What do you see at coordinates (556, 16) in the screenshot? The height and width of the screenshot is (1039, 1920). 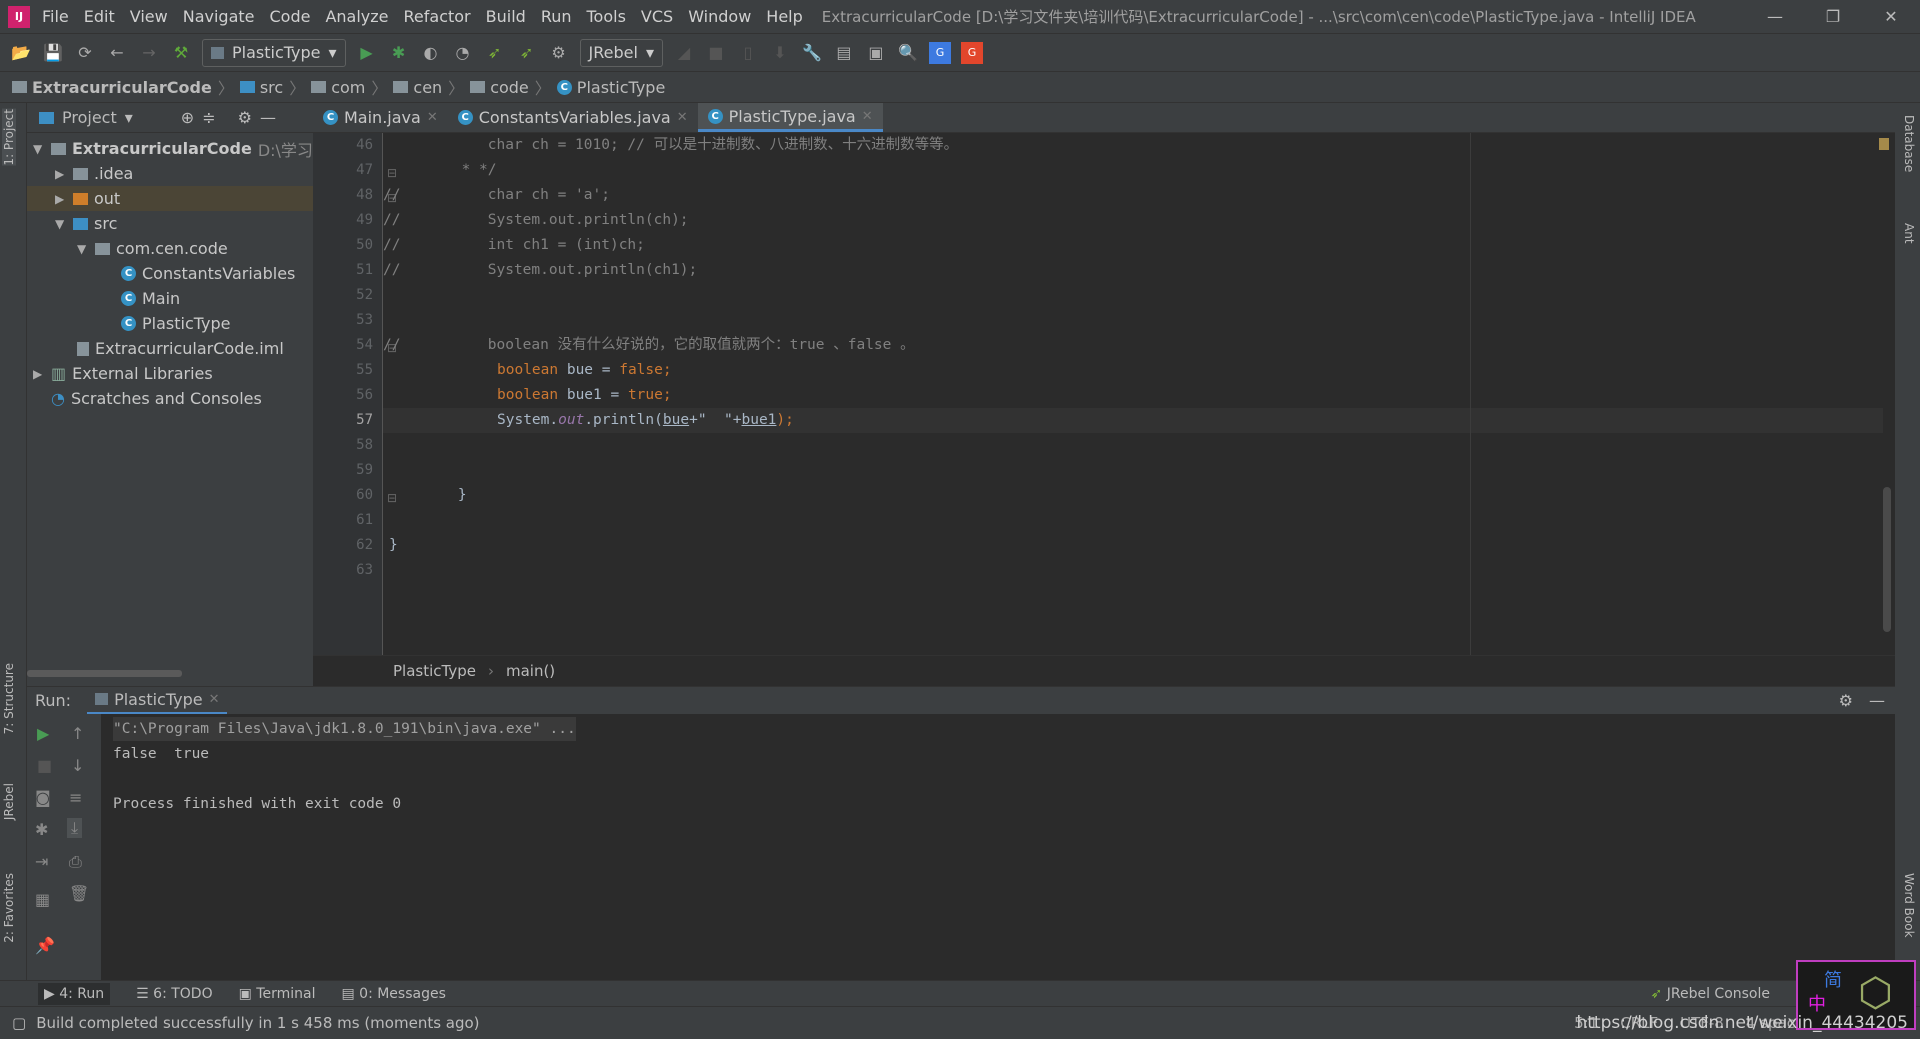 I see `menu-run: Run` at bounding box center [556, 16].